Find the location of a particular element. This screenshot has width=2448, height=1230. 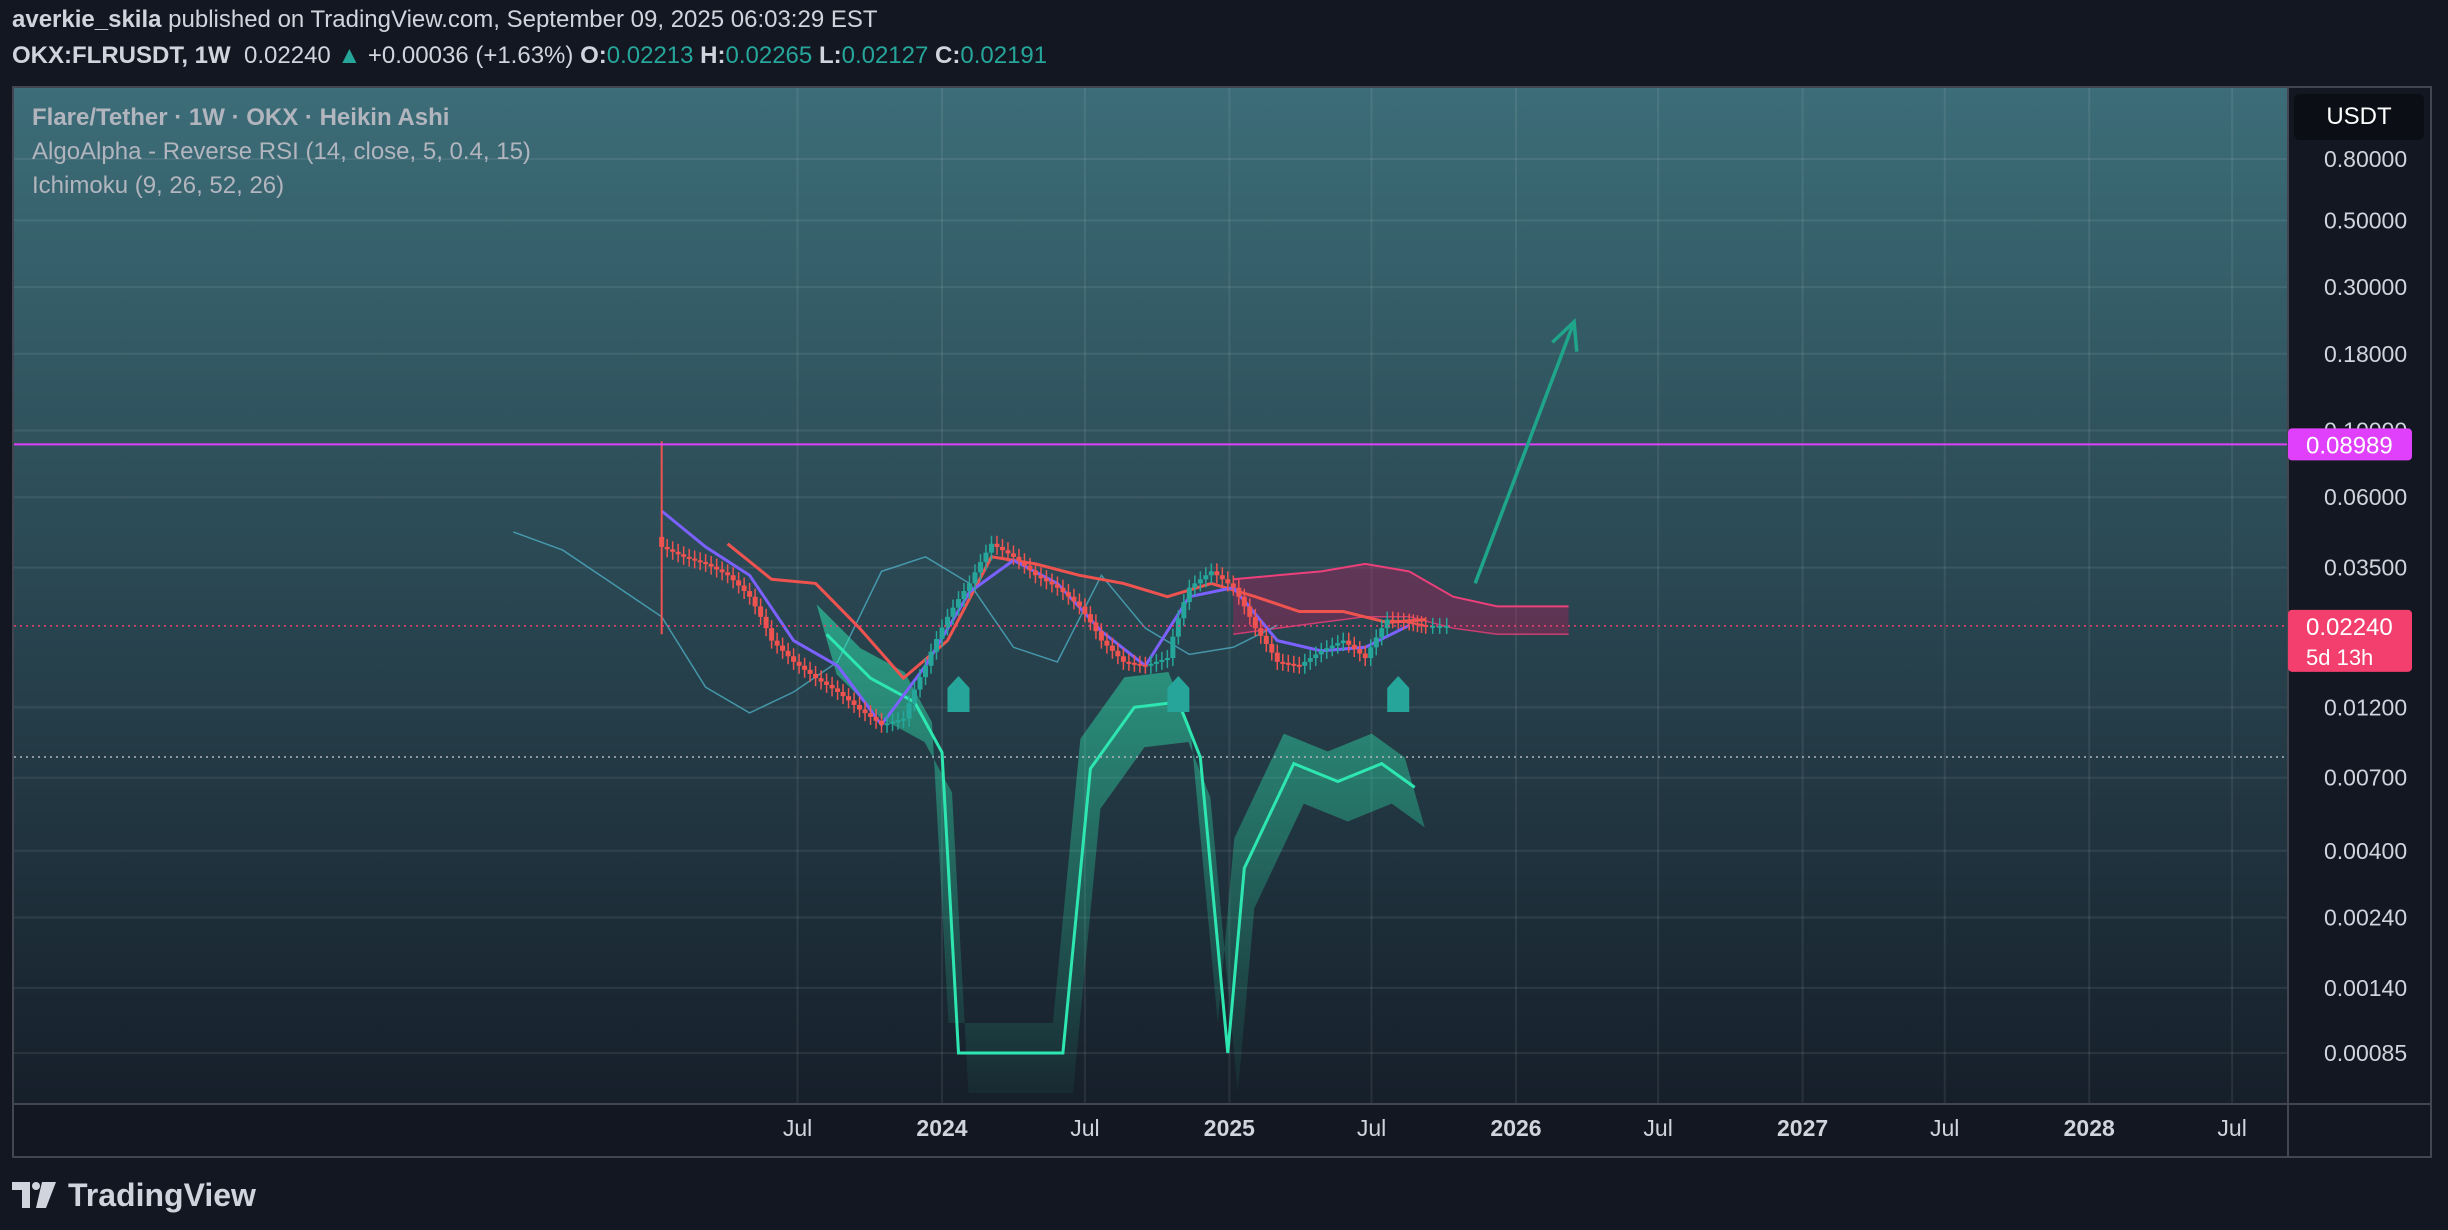

currency-badge-label: USDT is located at coordinates (2359, 116).